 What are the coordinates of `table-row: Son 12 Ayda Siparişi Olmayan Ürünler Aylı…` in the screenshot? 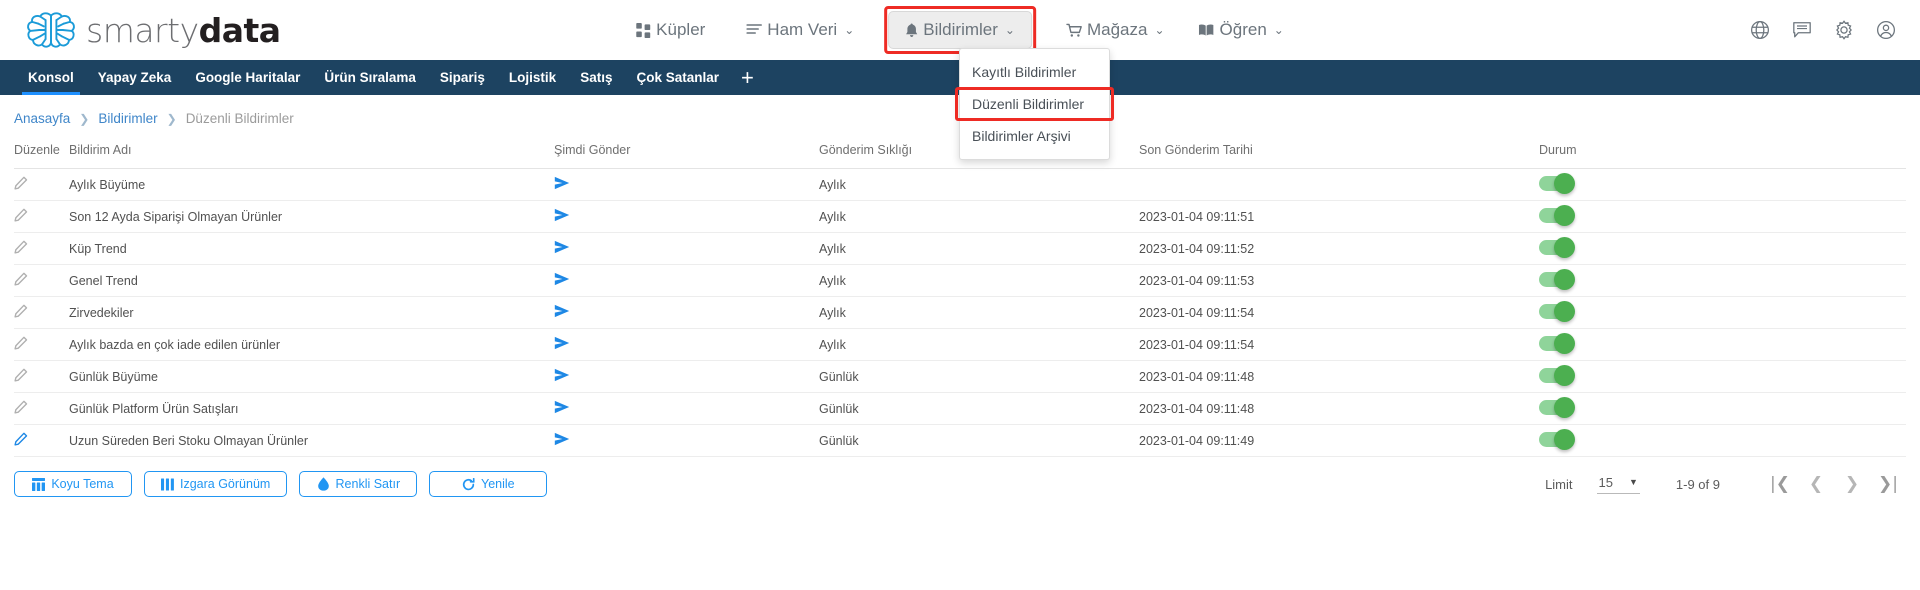 It's located at (960, 216).